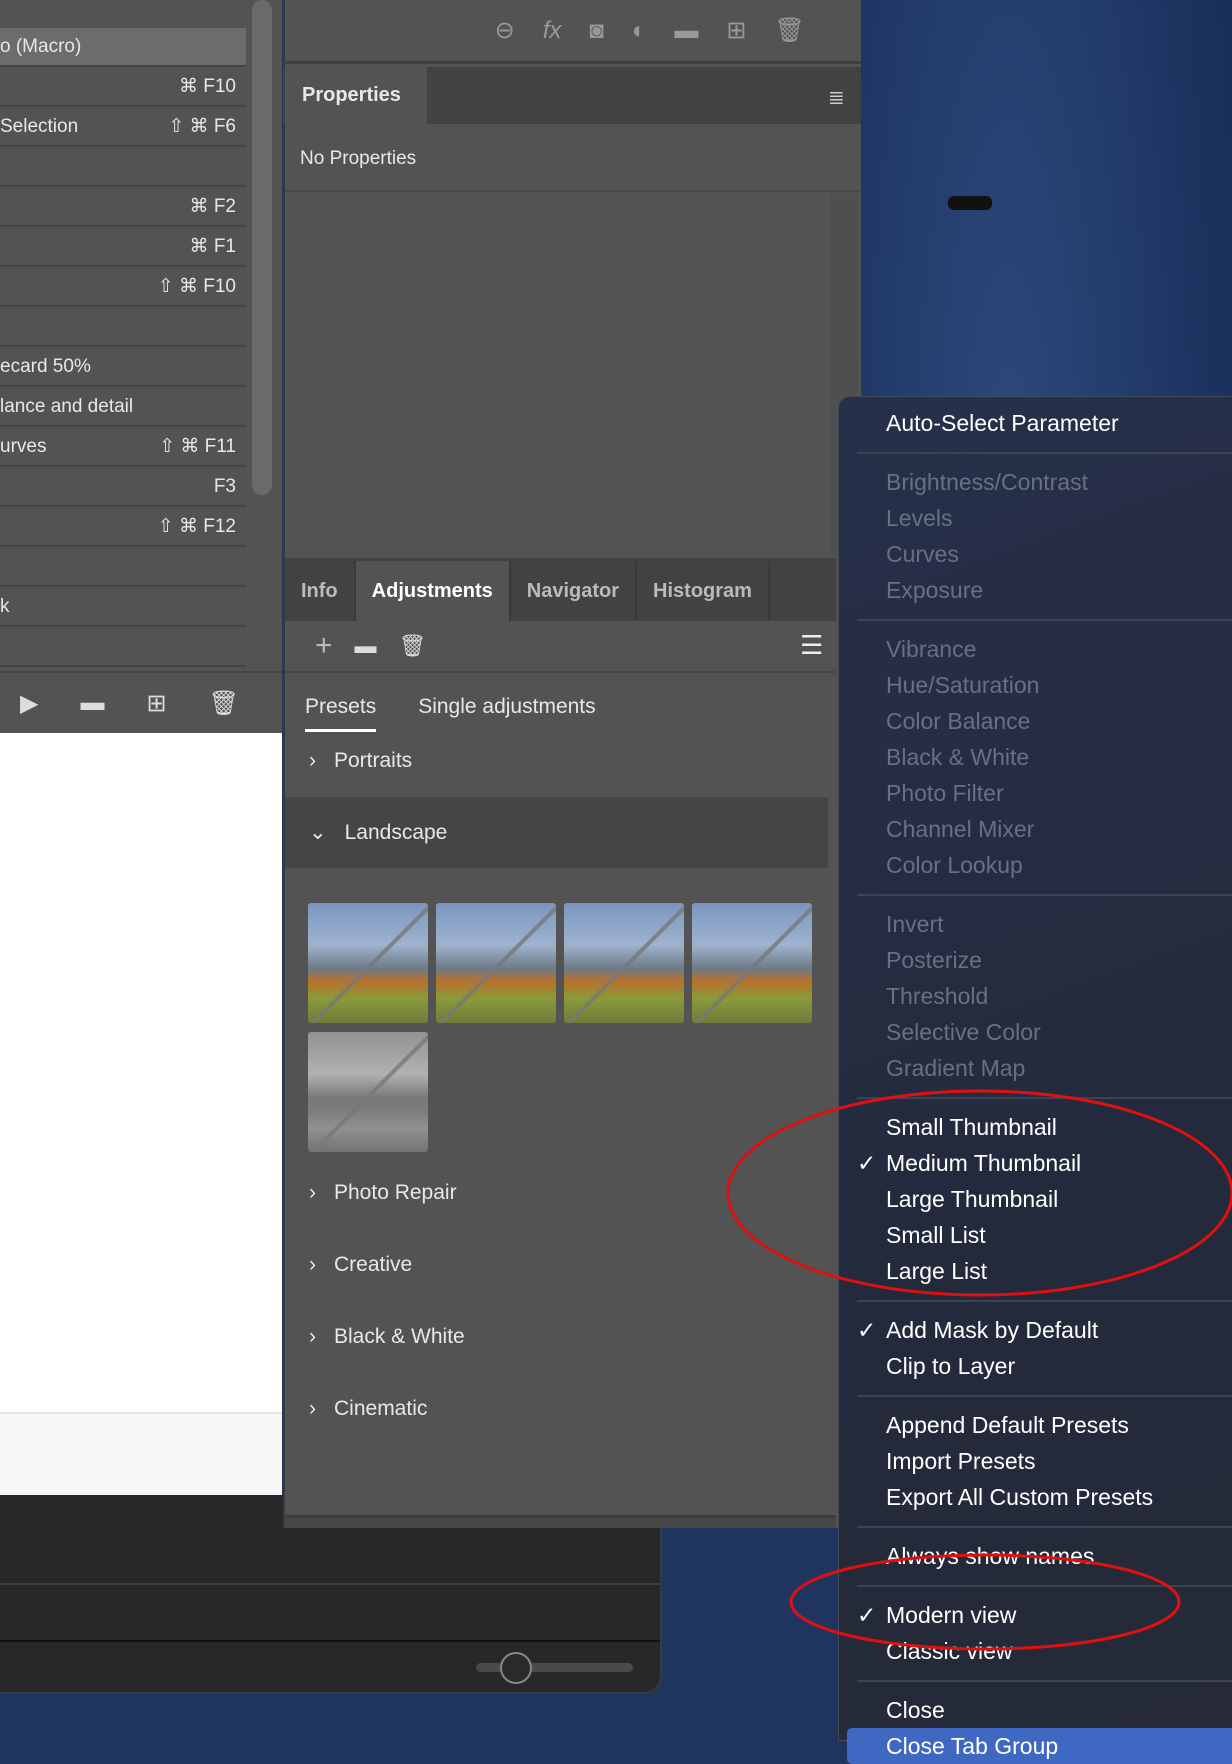  I want to click on menu-item: Small List, so click(1035, 1235).